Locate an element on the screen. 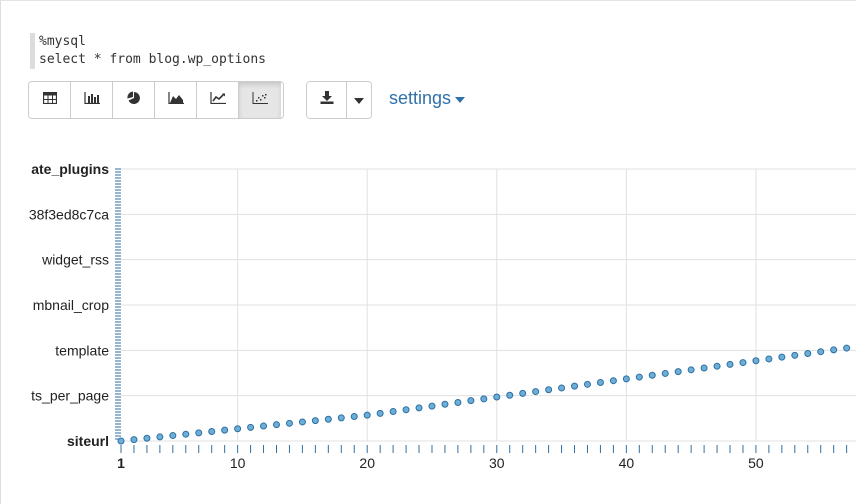  y-tick-label: mbnail_crop is located at coordinates (71, 305).